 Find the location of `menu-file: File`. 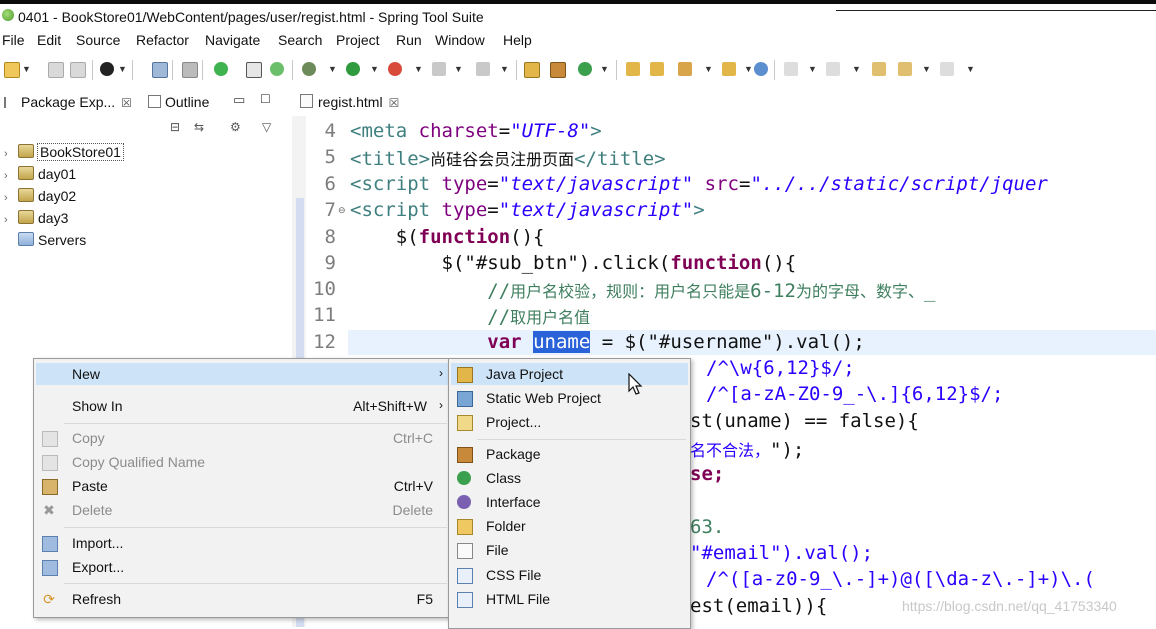

menu-file: File is located at coordinates (13, 40).